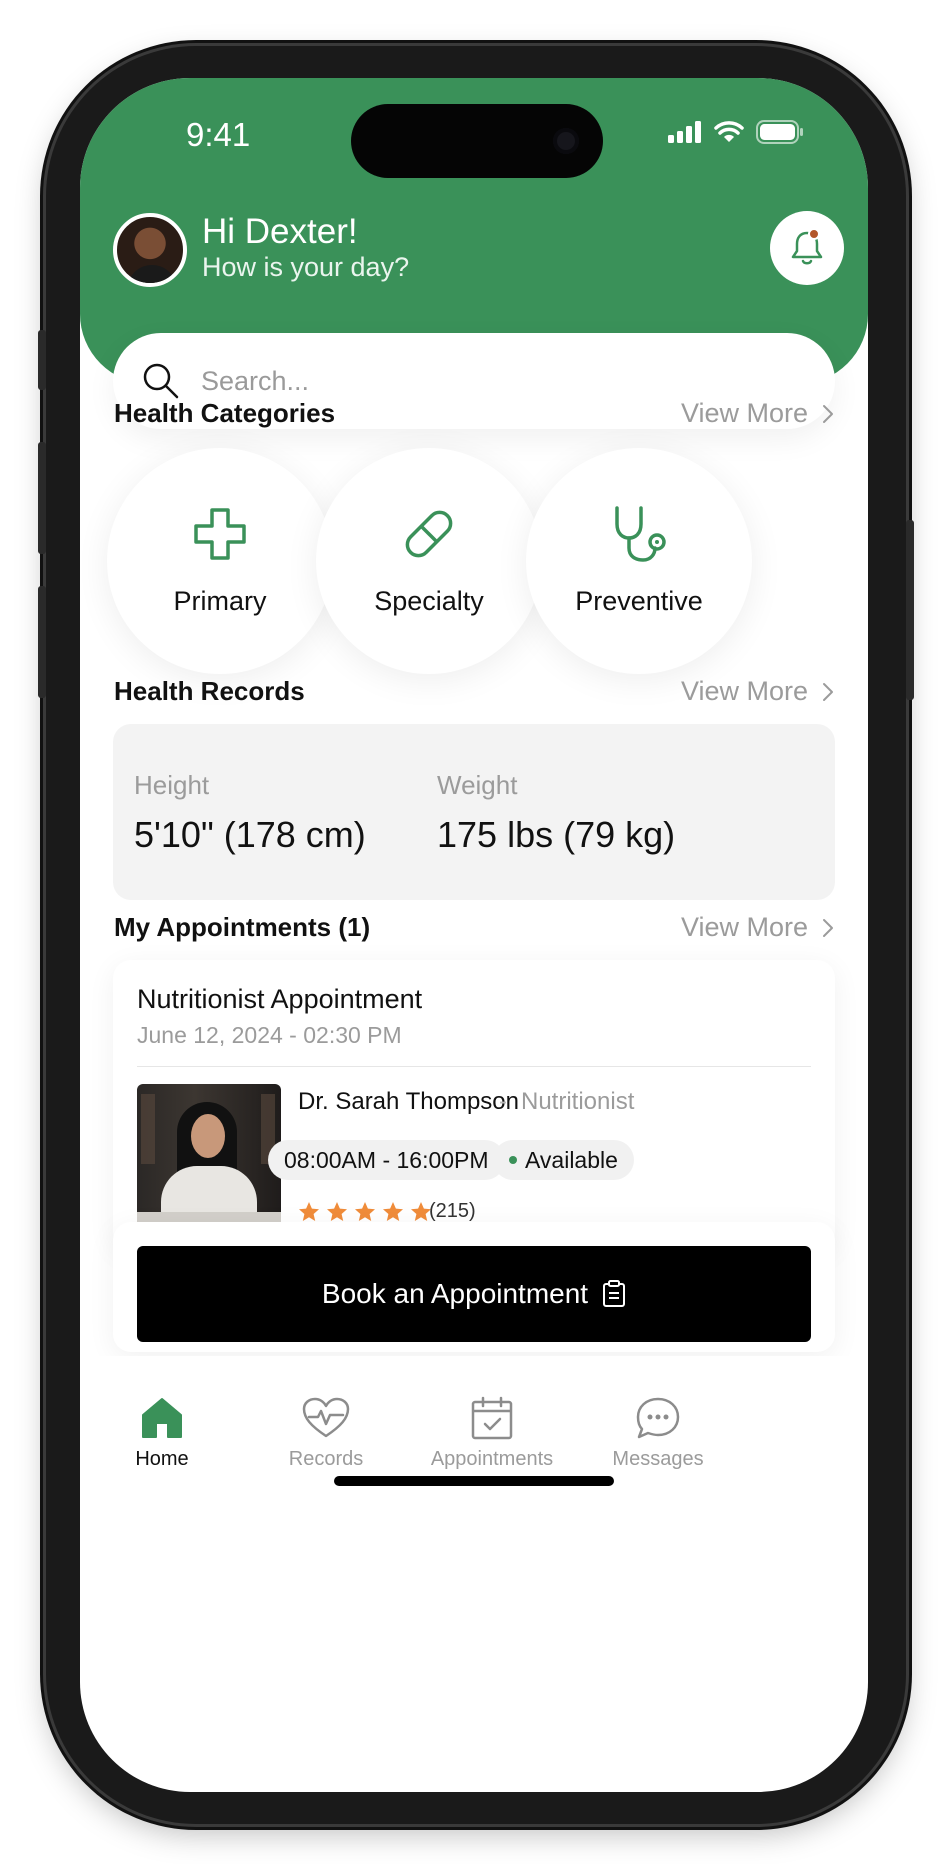 The height and width of the screenshot is (1864, 946). I want to click on availability-badge: Available, so click(563, 1160).